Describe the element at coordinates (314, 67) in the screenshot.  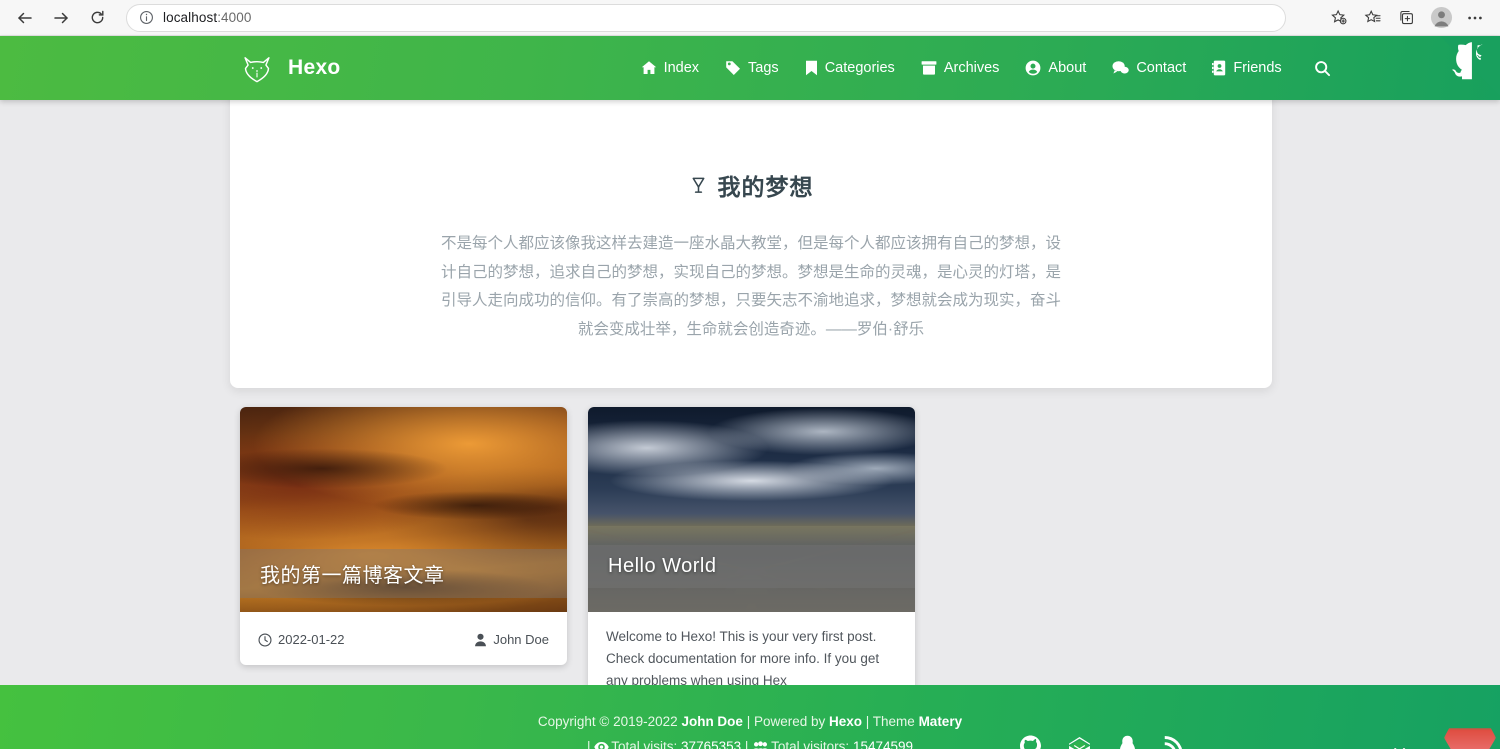
I see `site-brand-name: Hexo` at that location.